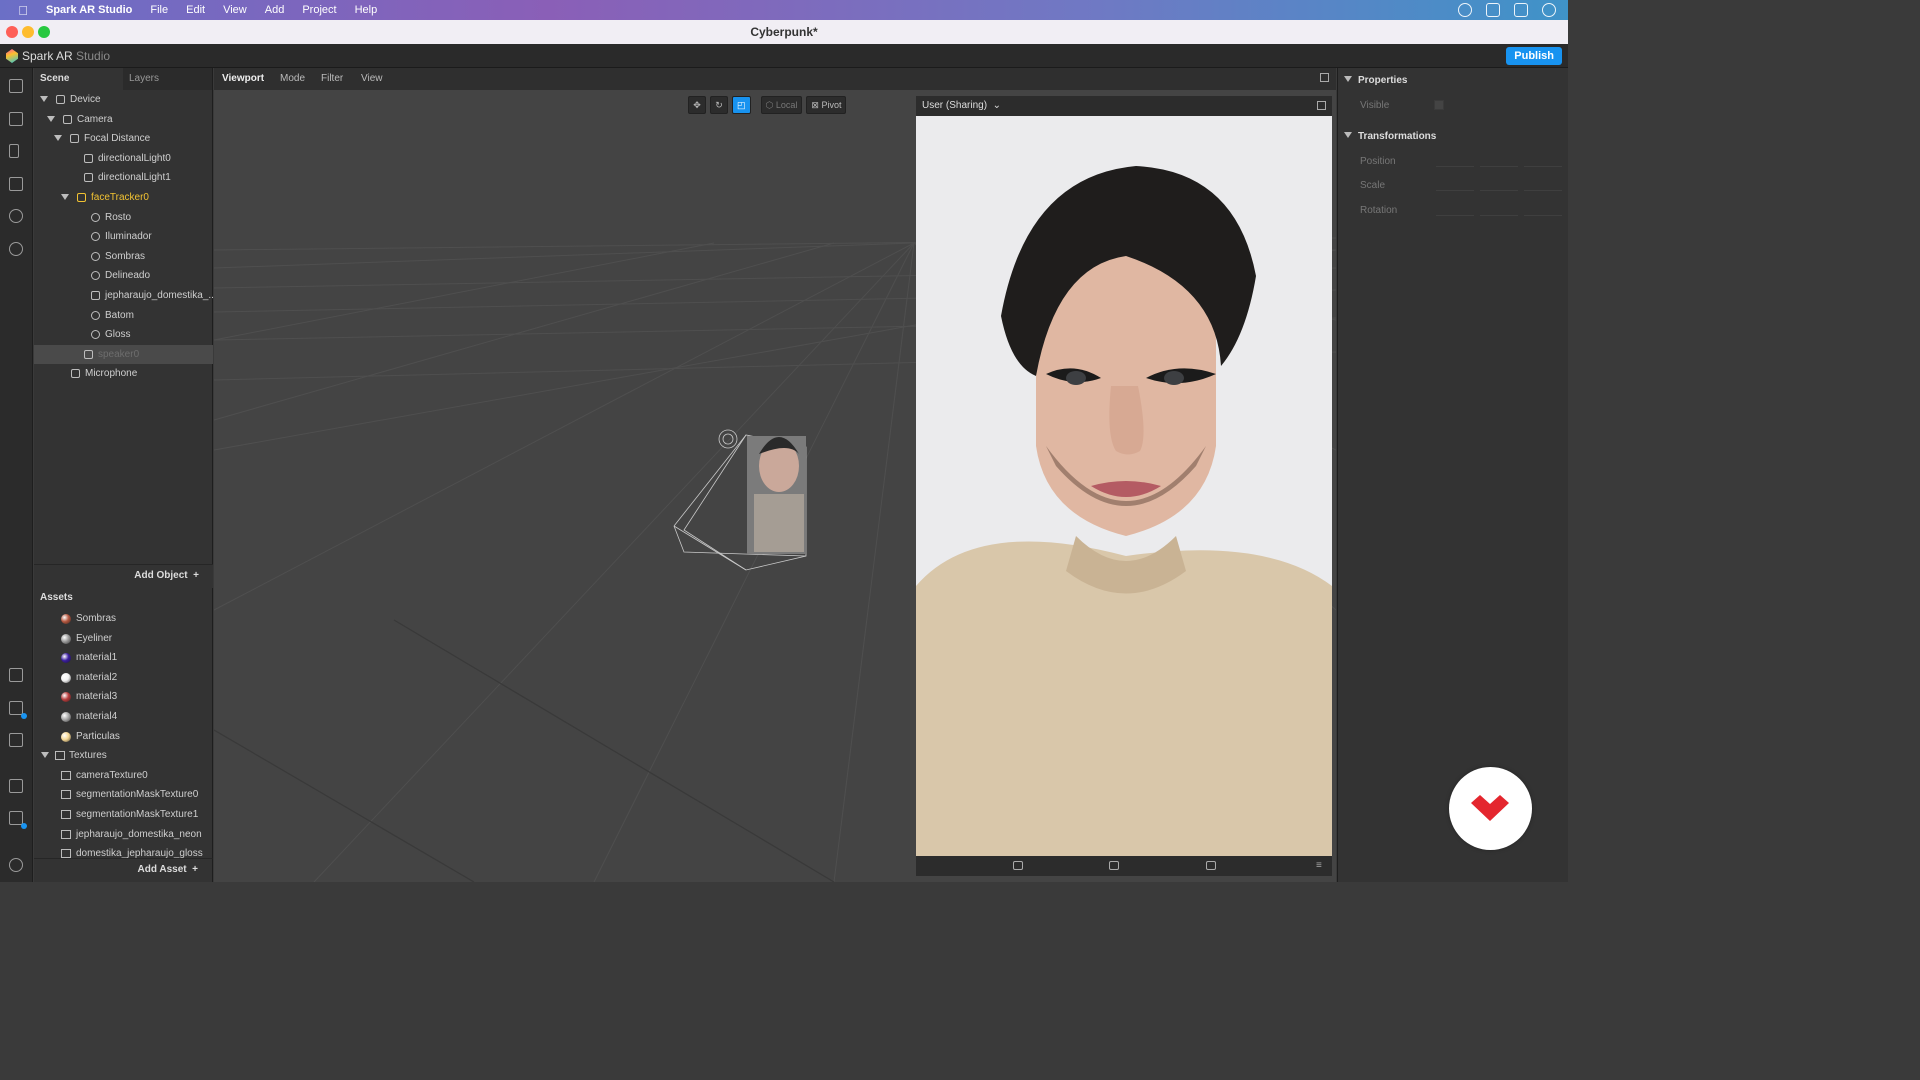 This screenshot has width=1920, height=1080. What do you see at coordinates (123, 236) in the screenshot?
I see `scene-tree-item: Iluminador` at bounding box center [123, 236].